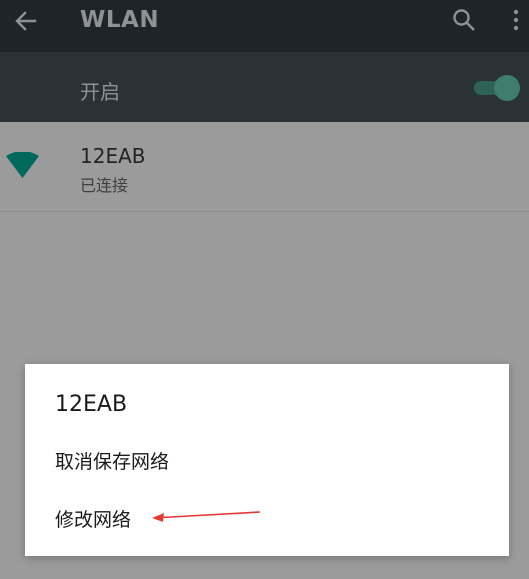 The height and width of the screenshot is (579, 529). I want to click on network-name: 12EAB, so click(113, 156).